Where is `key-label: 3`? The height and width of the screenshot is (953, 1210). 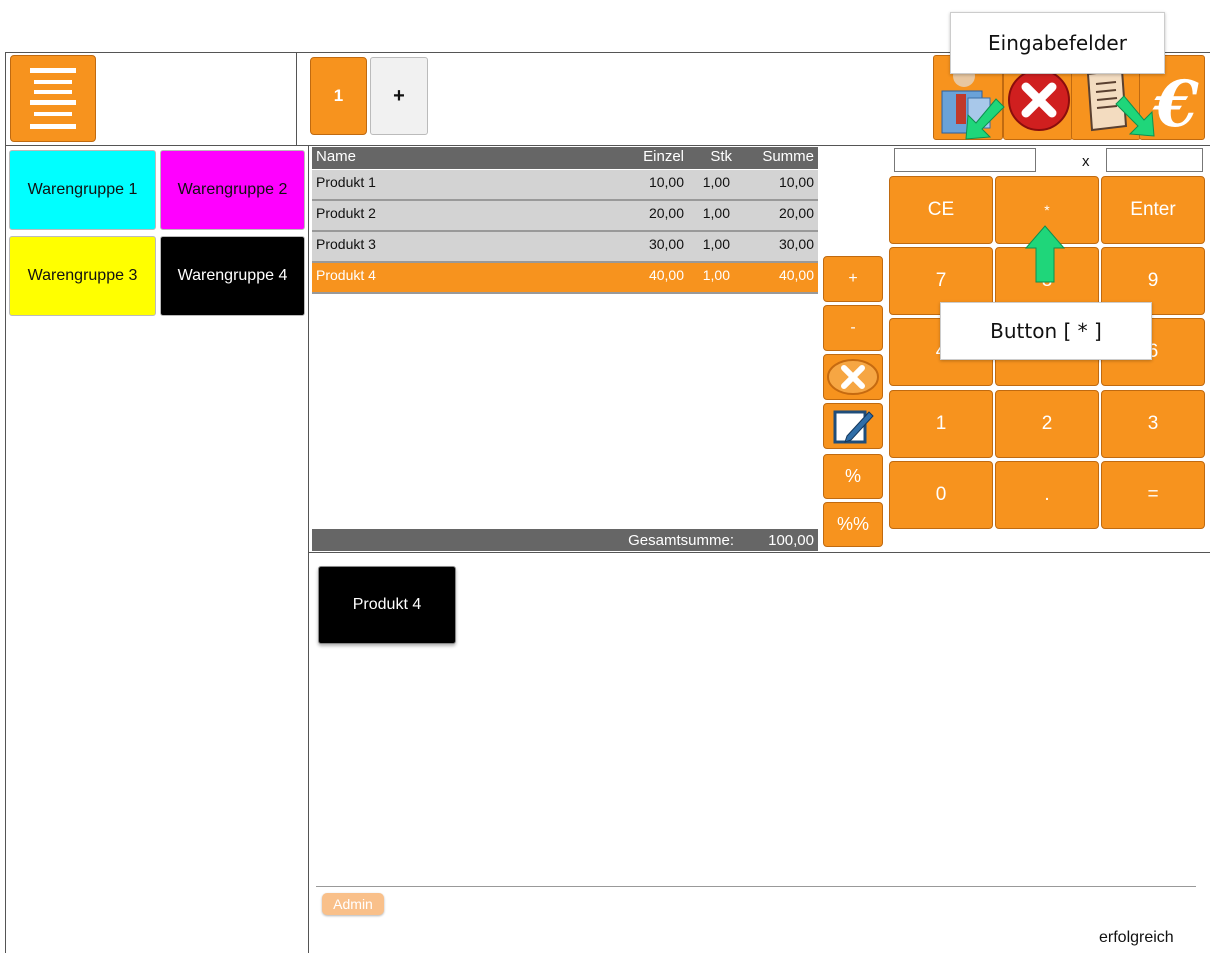 key-label: 3 is located at coordinates (1153, 423).